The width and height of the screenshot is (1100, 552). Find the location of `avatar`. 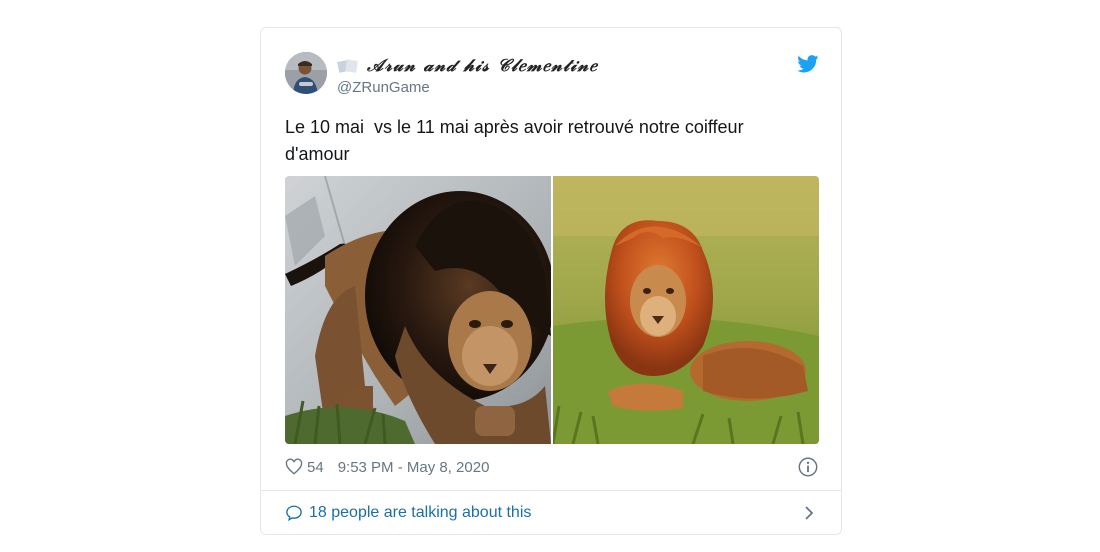

avatar is located at coordinates (306, 73).